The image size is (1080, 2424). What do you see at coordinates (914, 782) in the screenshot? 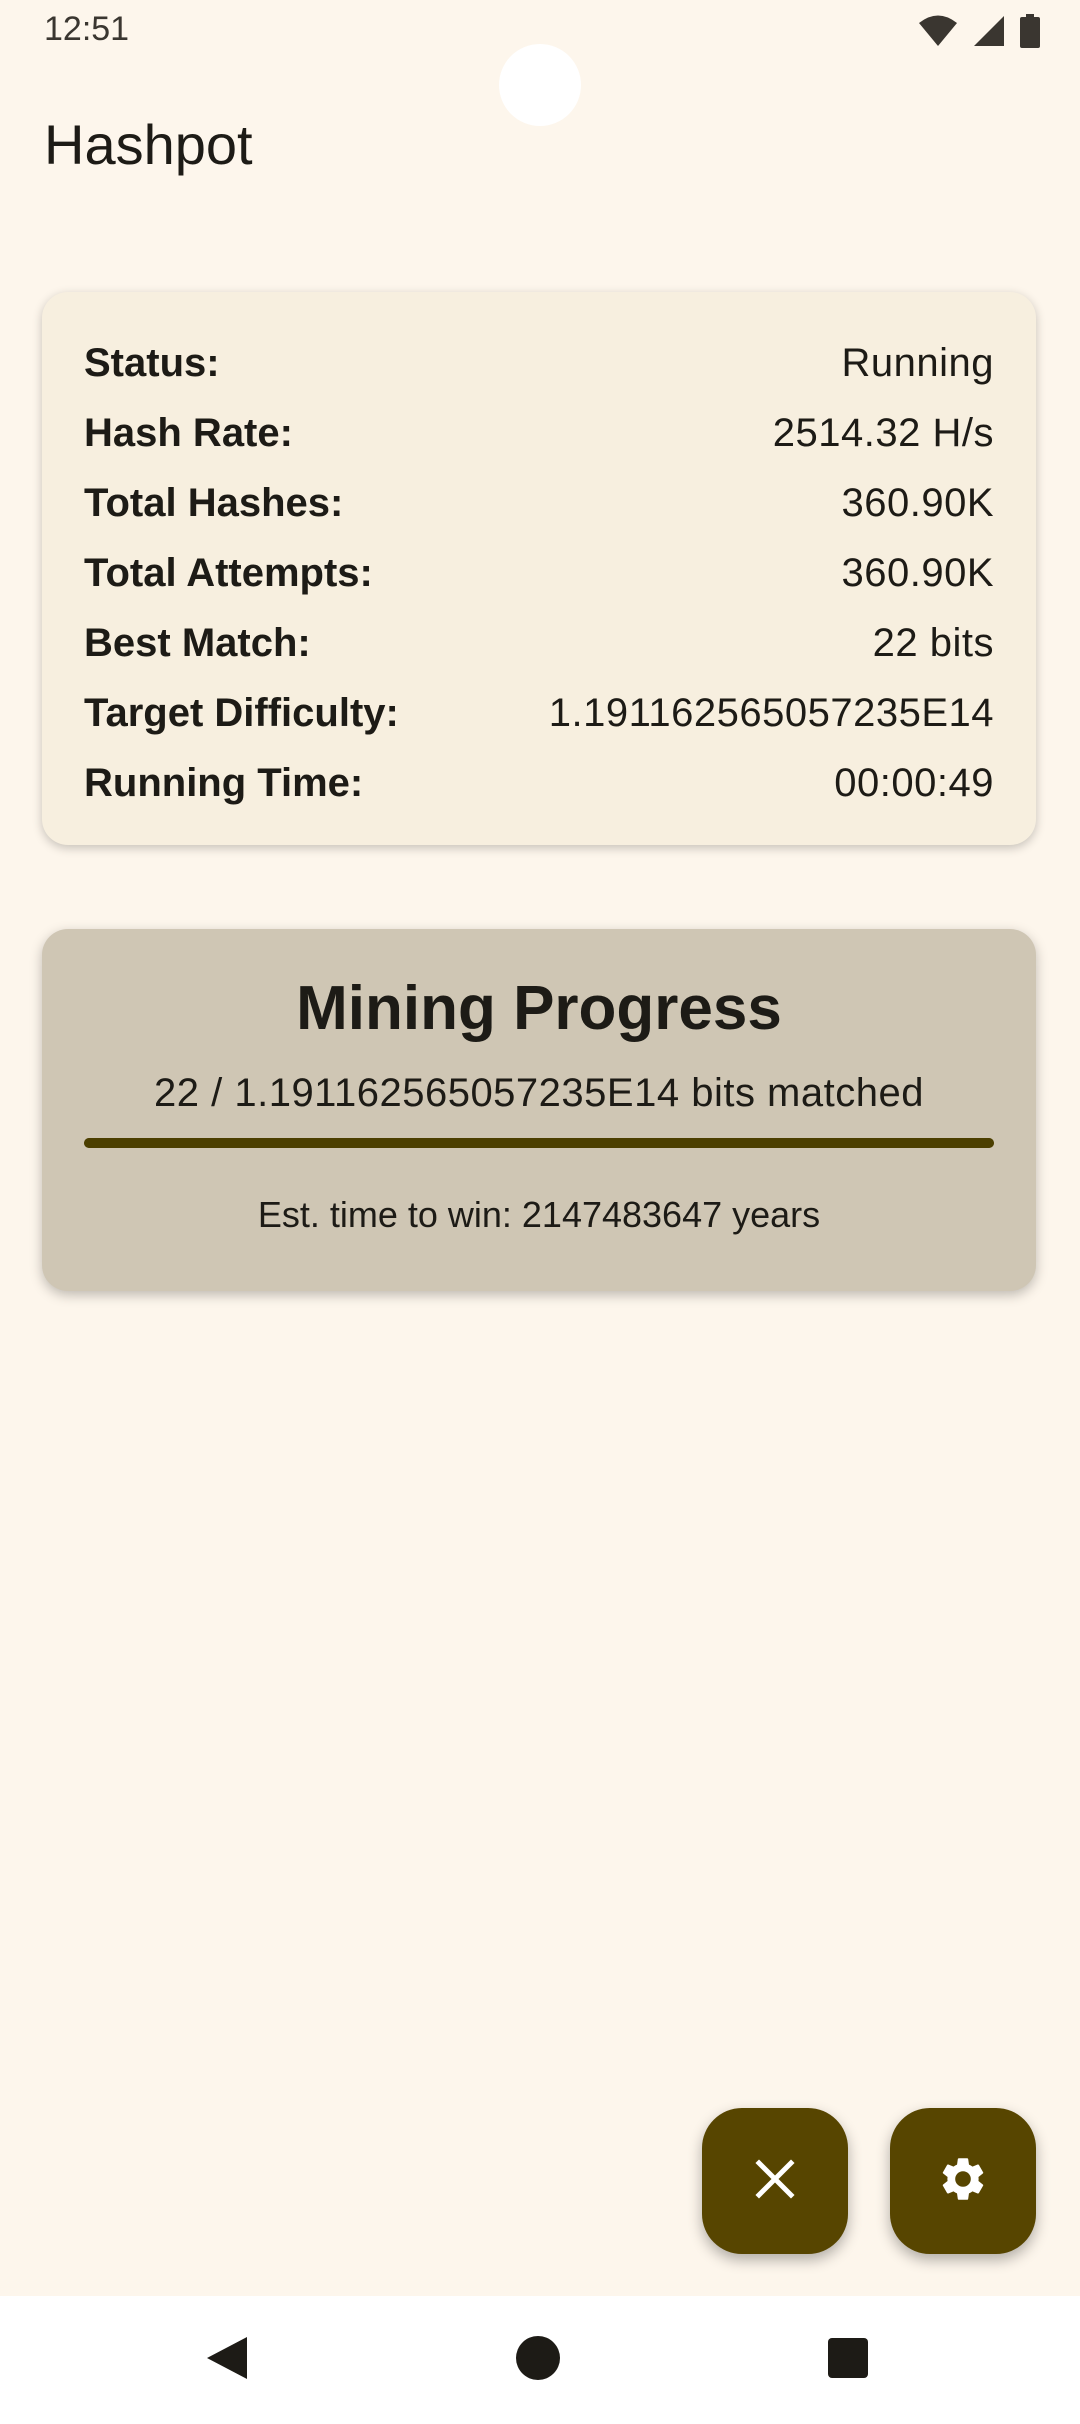
I see `stat-value: 00:00:49` at bounding box center [914, 782].